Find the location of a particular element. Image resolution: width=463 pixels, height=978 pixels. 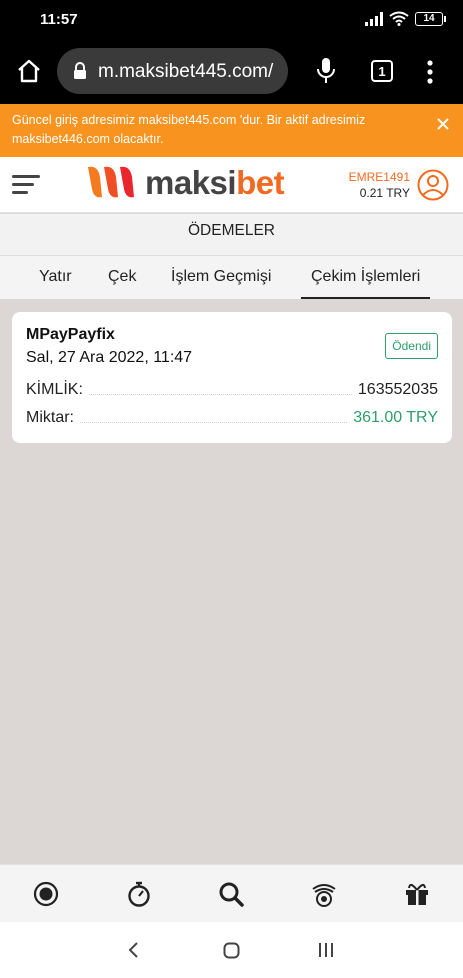

payments-tabs: Yatır Çek İşlem Geçmişi Çekim İşlemleri is located at coordinates (231, 278).